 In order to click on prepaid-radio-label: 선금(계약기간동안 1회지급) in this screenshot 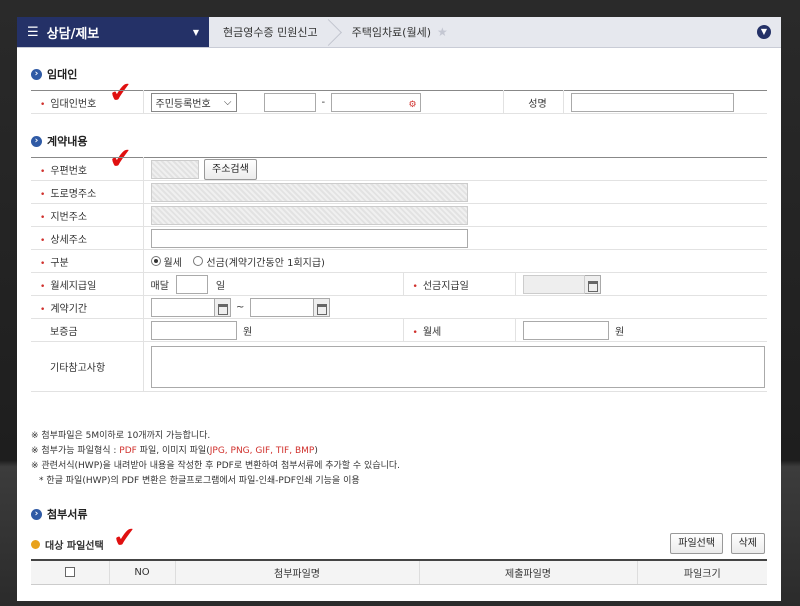, I will do `click(265, 263)`.